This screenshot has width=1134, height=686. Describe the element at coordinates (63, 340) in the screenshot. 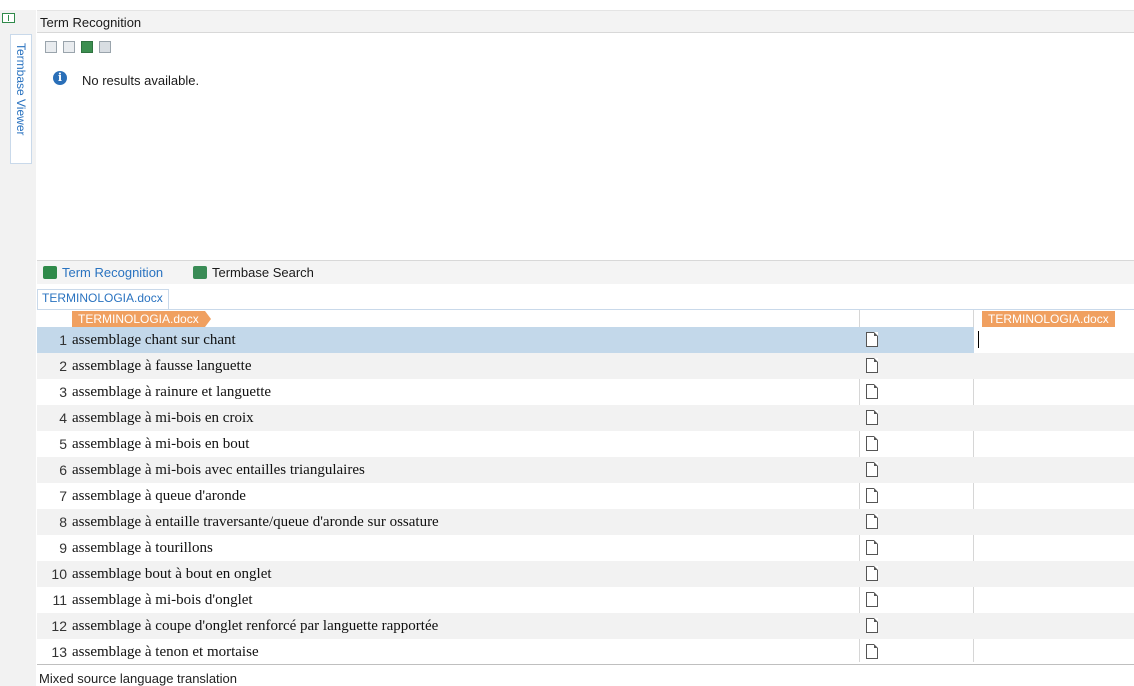

I see `segment-number: 1` at that location.